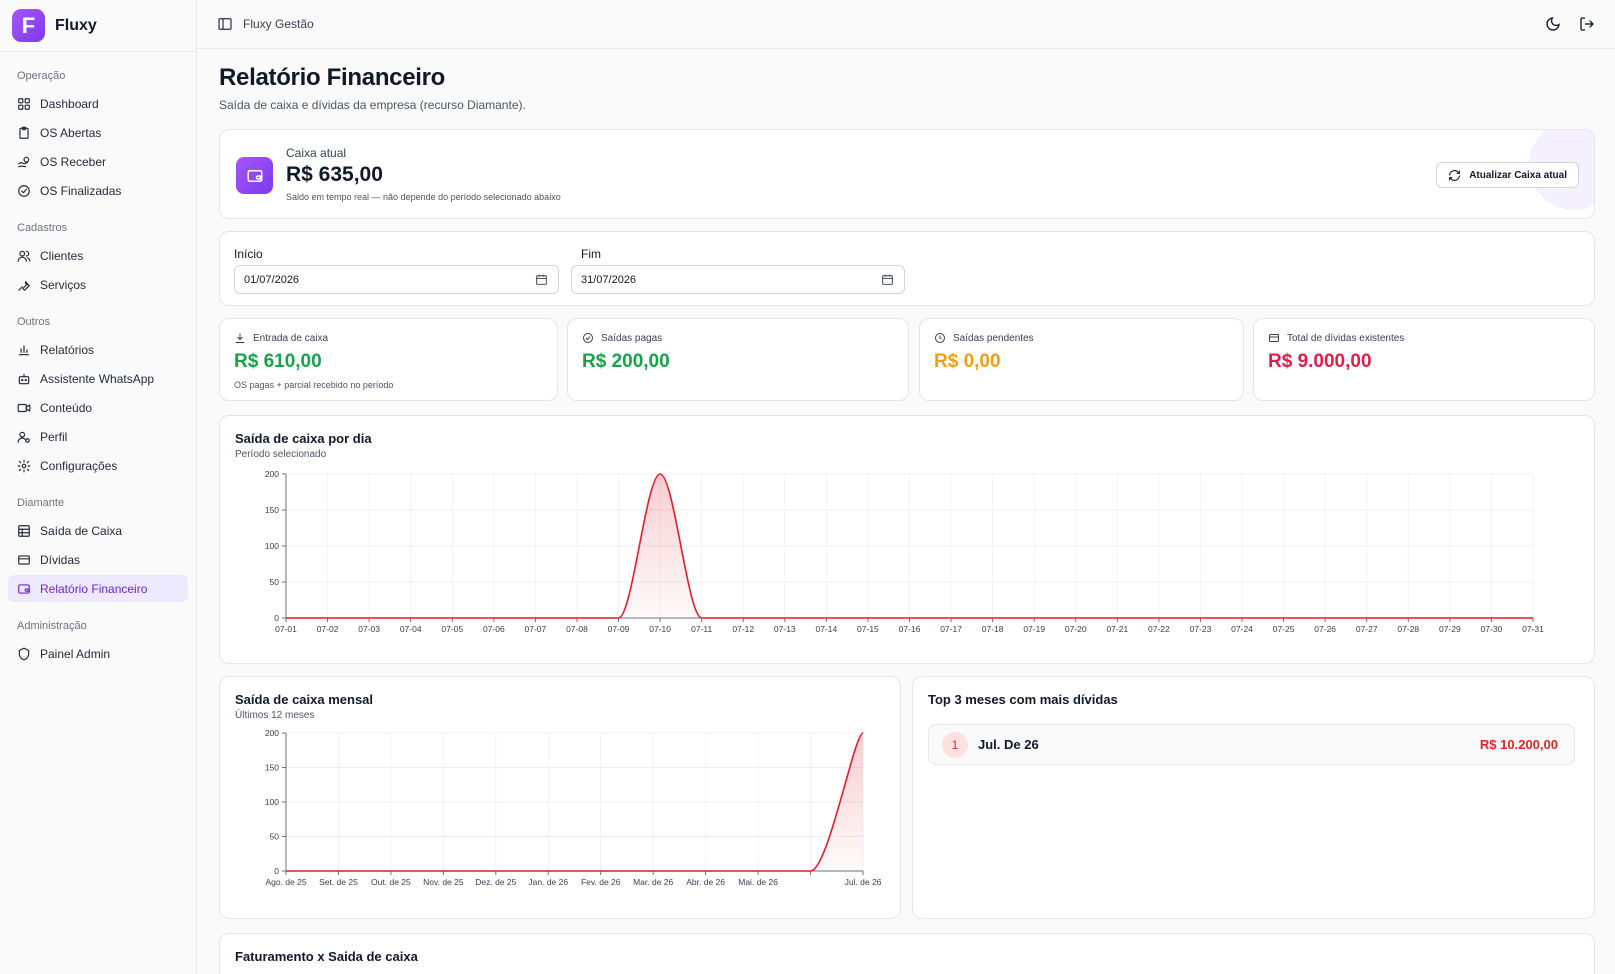 The height and width of the screenshot is (974, 1615). I want to click on app-name: Fluxy, so click(76, 25).